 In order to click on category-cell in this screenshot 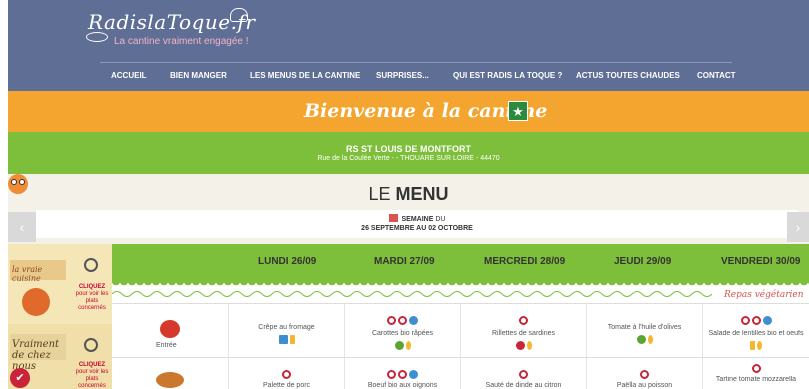, I will do `click(170, 373)`.